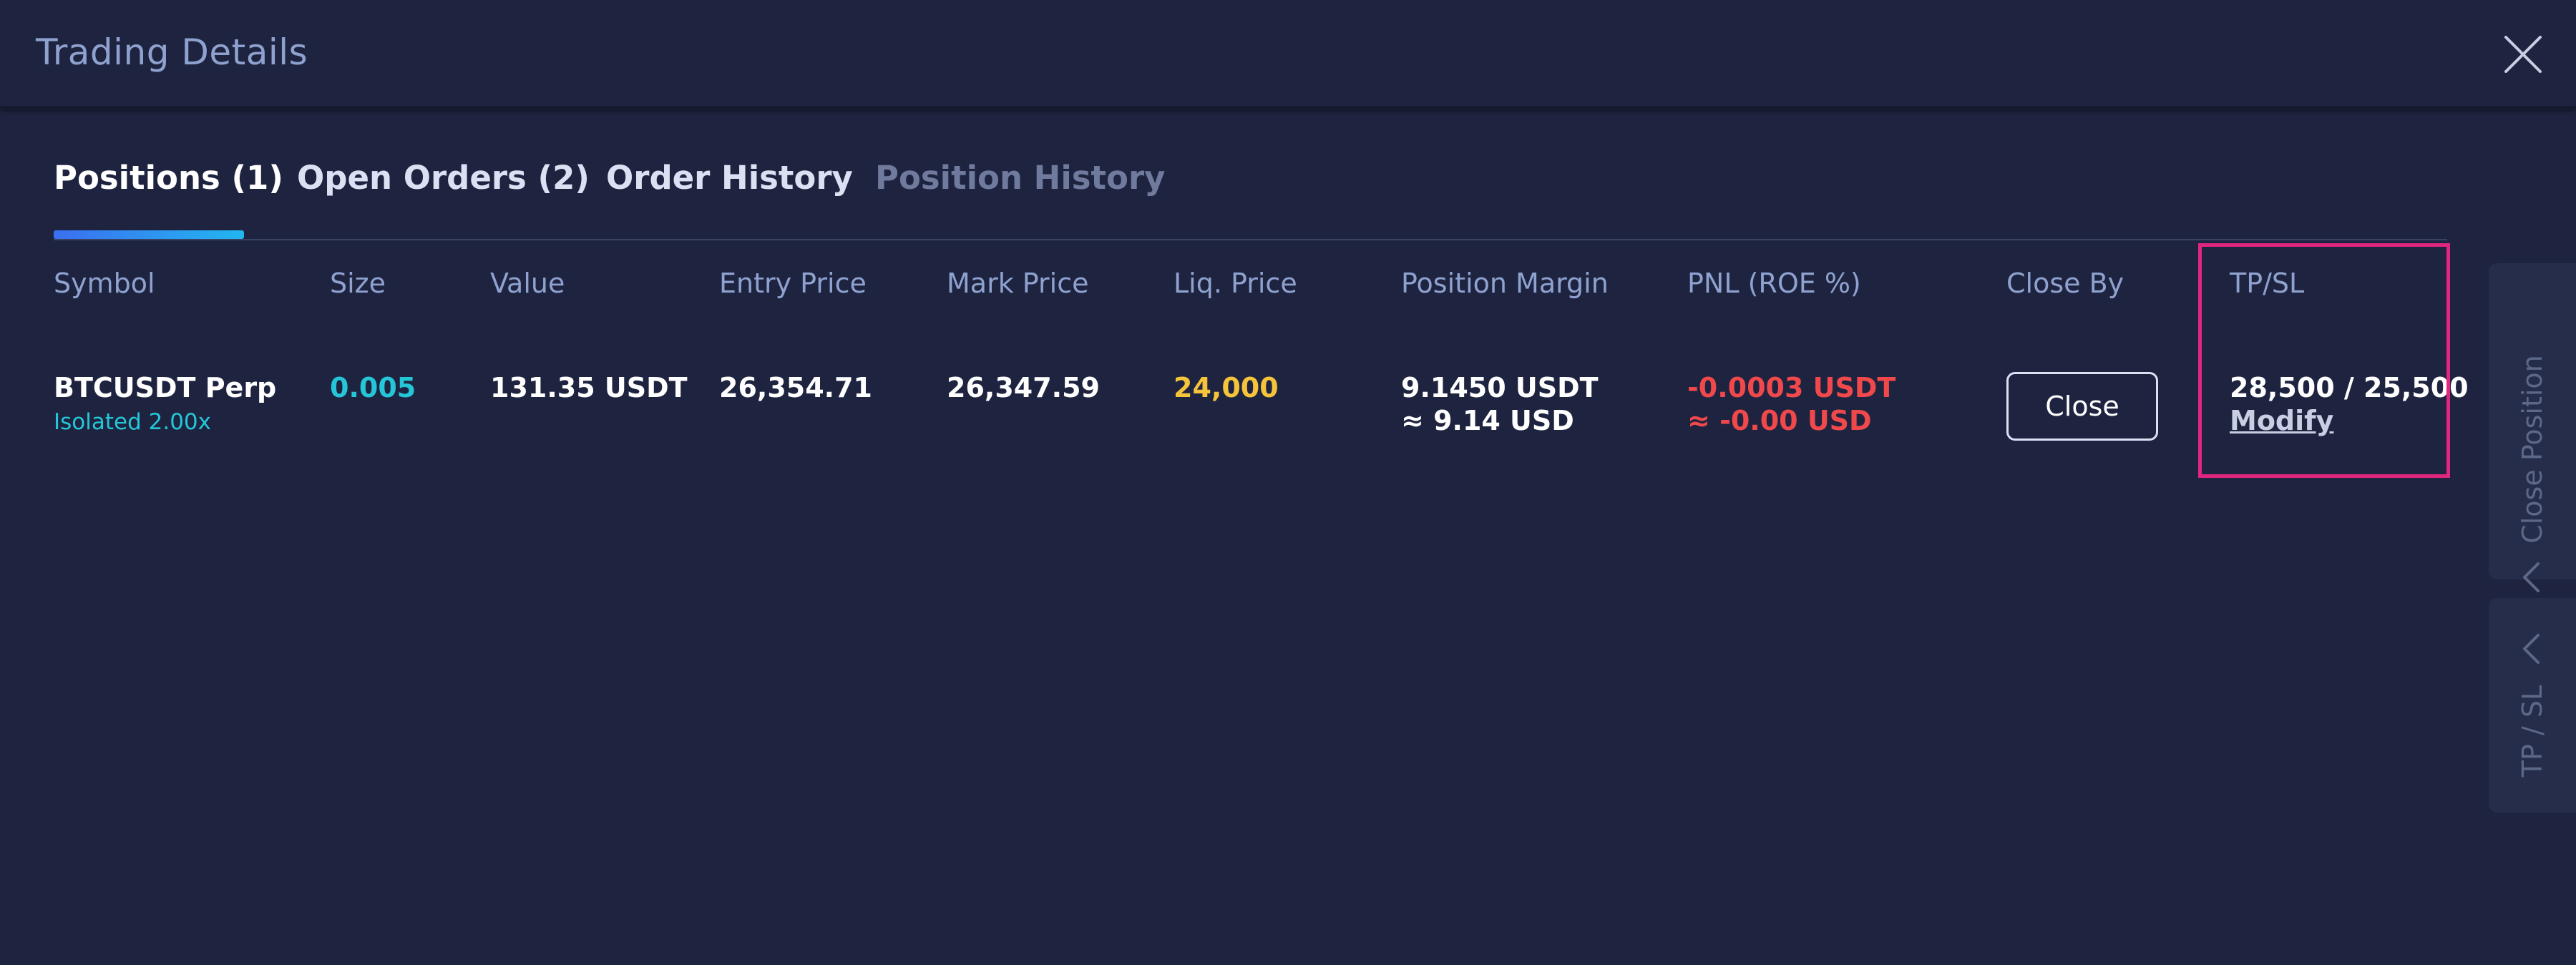 The width and height of the screenshot is (2576, 965). Describe the element at coordinates (1288, 54) in the screenshot. I see `header-bar: Trading Details` at that location.